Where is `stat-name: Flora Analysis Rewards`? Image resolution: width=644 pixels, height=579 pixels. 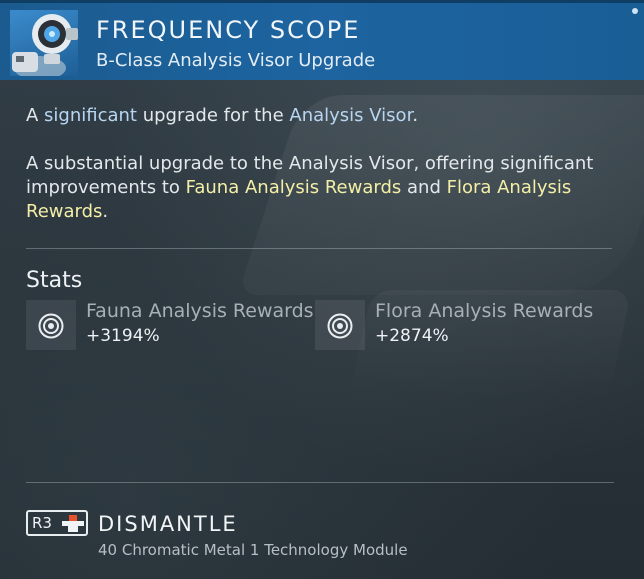 stat-name: Flora Analysis Rewards is located at coordinates (484, 311).